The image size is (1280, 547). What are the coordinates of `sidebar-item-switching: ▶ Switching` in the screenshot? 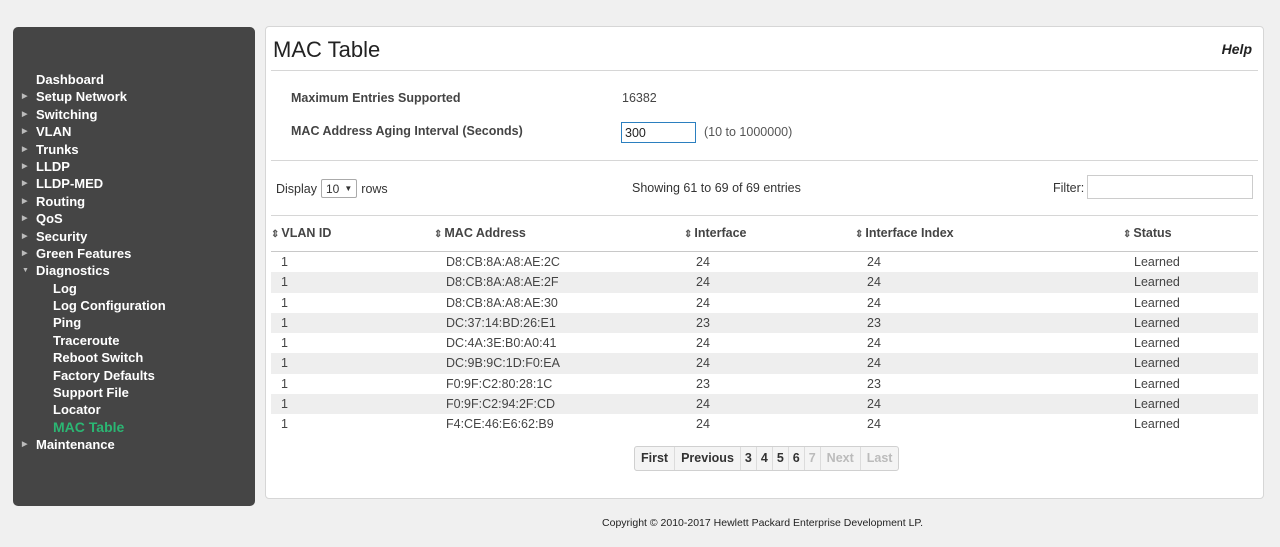 It's located at (134, 114).